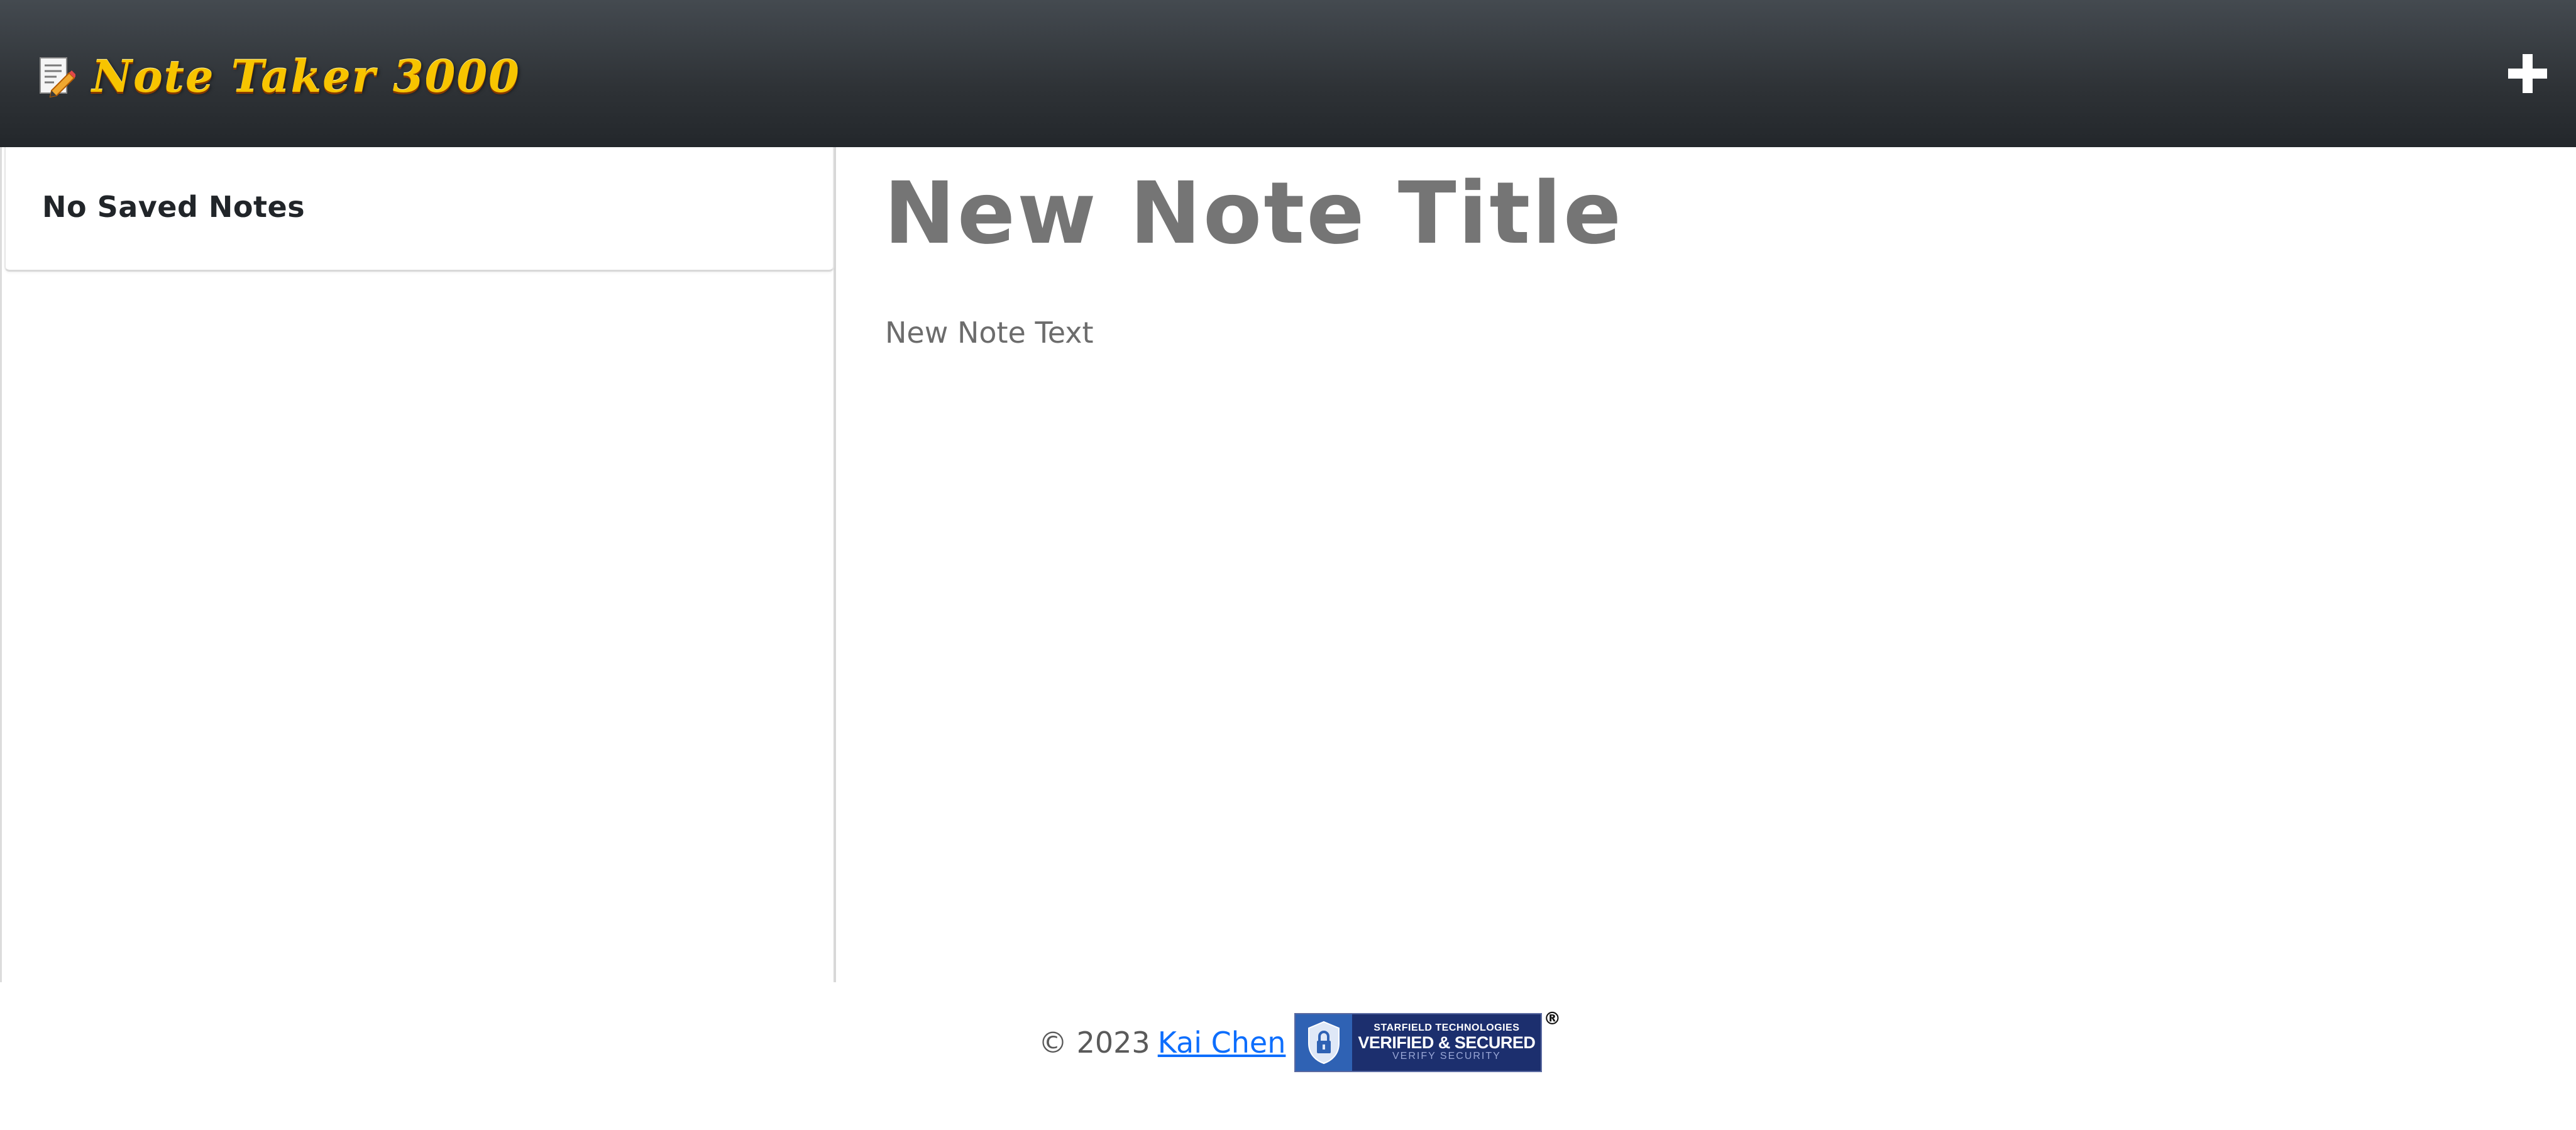  I want to click on lock-shield-icon, so click(1324, 1042).